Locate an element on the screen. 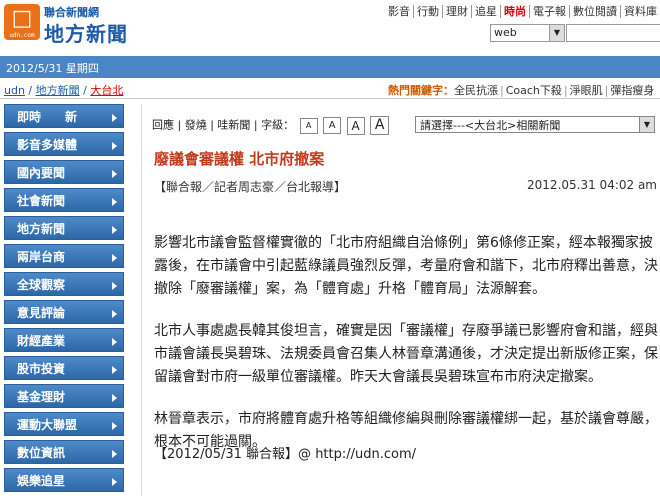  sidebar-item-stocks: 股市投資 is located at coordinates (64, 368).